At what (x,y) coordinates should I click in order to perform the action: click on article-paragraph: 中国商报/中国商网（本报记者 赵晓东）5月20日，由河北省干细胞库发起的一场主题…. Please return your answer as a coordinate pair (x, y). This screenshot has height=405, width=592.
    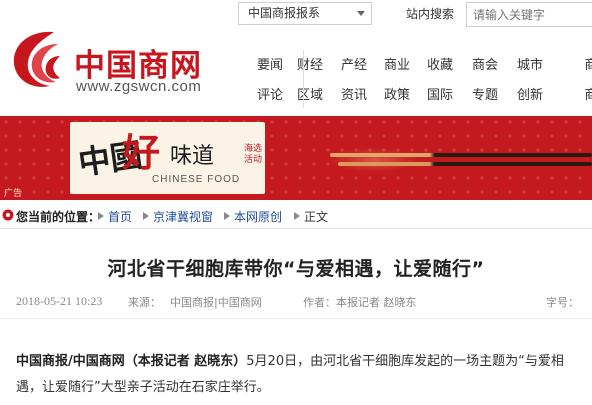
    Looking at the image, I should click on (302, 375).